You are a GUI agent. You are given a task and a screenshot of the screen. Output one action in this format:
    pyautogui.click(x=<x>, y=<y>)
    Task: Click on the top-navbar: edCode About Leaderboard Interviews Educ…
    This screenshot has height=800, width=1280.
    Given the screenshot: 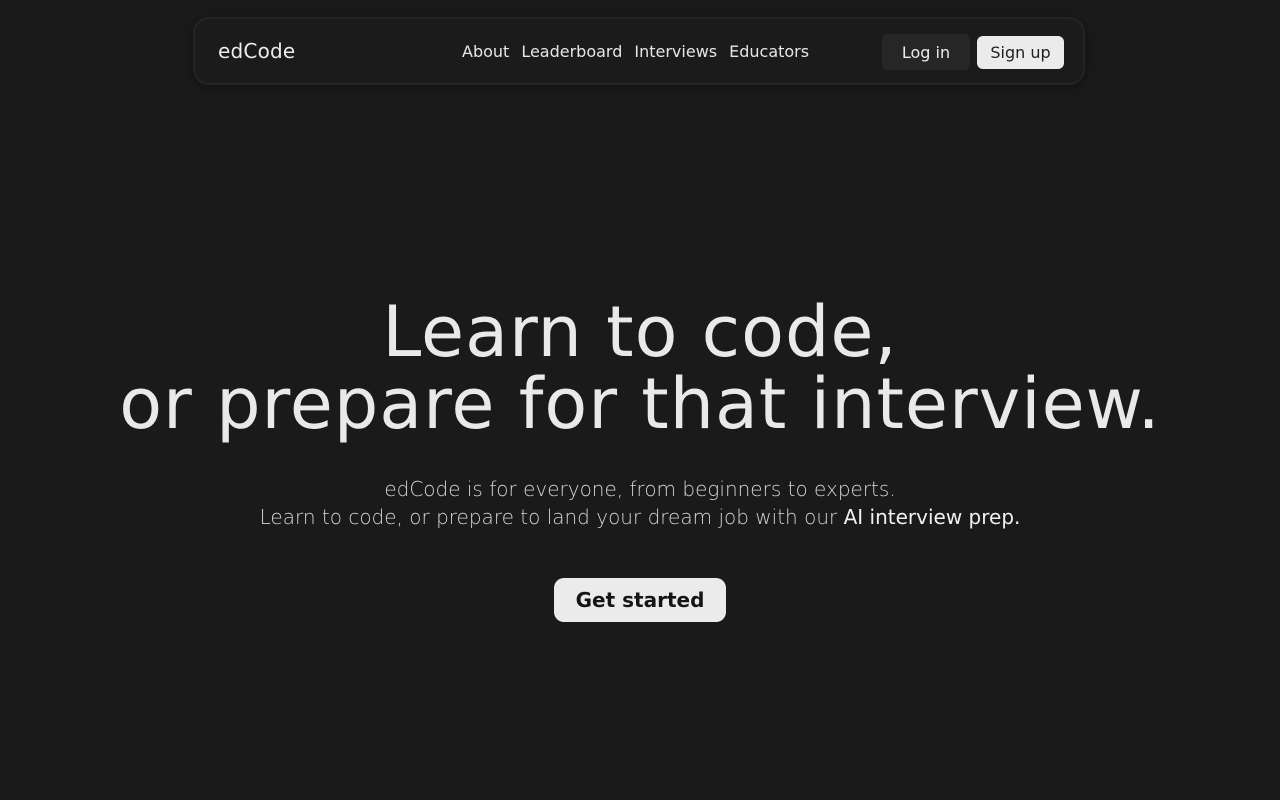 What is the action you would take?
    pyautogui.click(x=639, y=51)
    